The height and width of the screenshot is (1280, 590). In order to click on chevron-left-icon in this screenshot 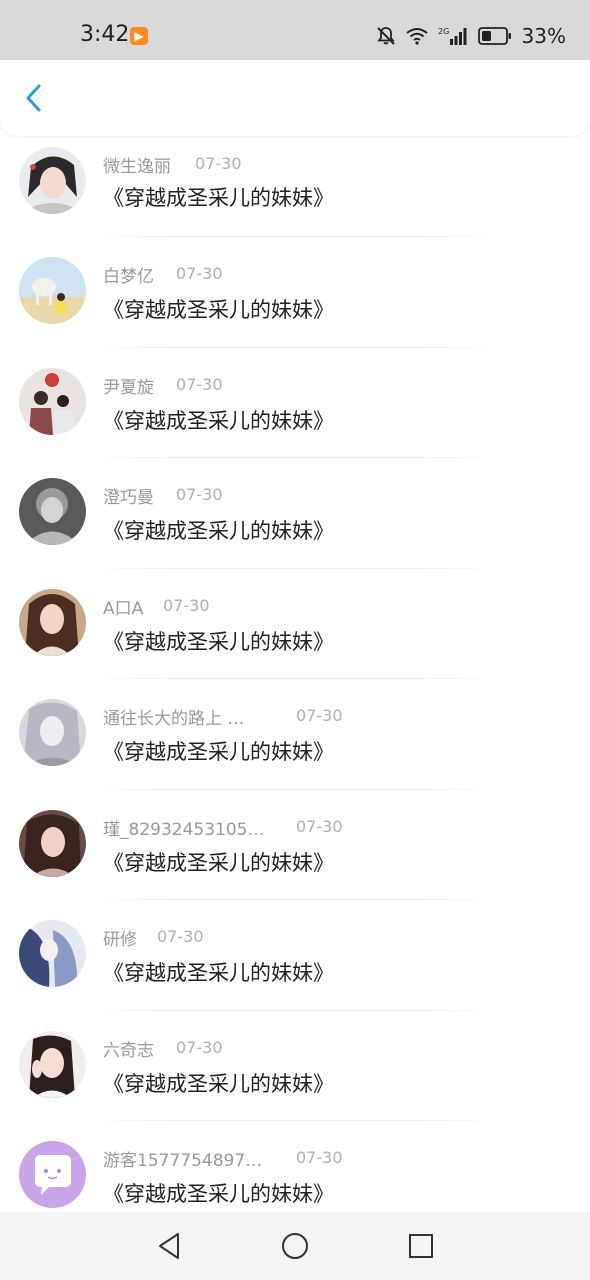, I will do `click(33, 98)`.